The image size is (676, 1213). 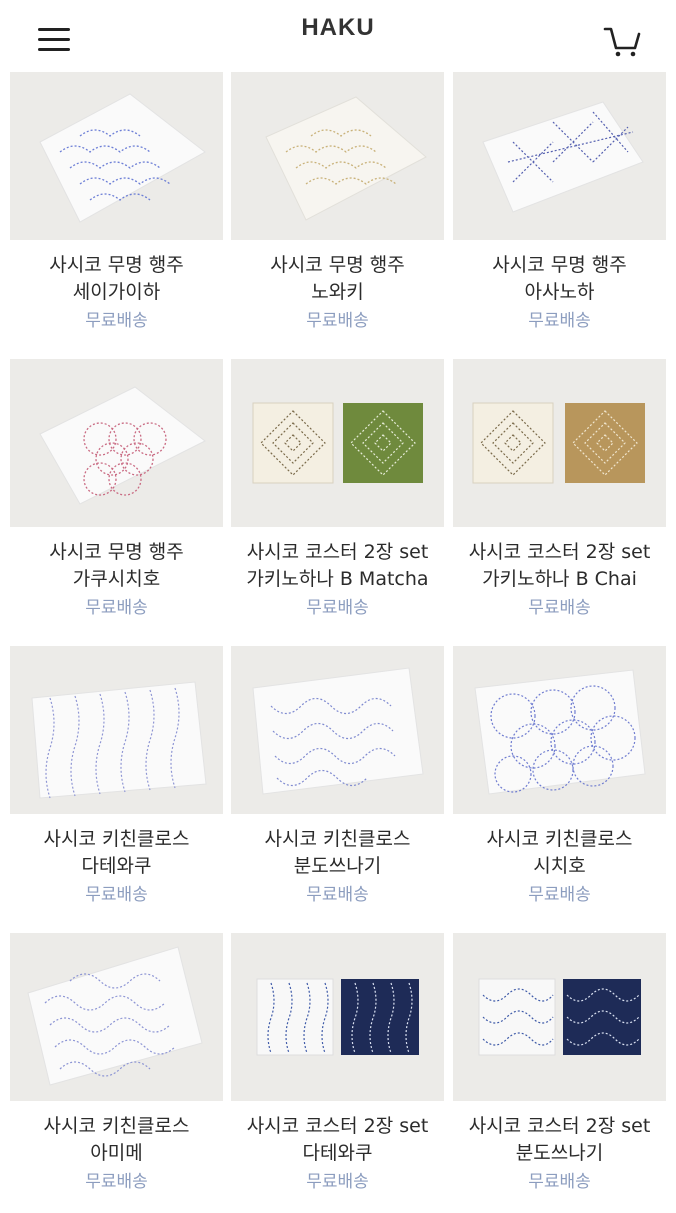 What do you see at coordinates (338, 27) in the screenshot?
I see `brand-title: HAKU` at bounding box center [338, 27].